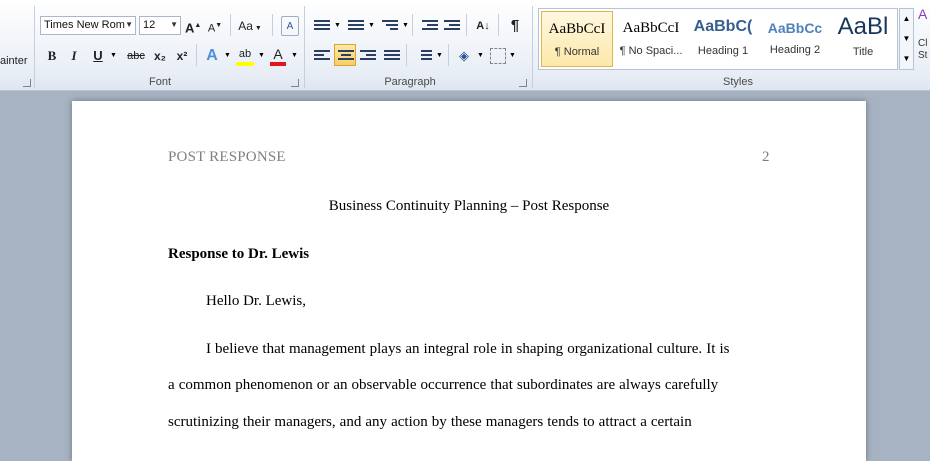 This screenshot has width=930, height=461. What do you see at coordinates (577, 52) in the screenshot?
I see `style-name: ¶ Normal` at bounding box center [577, 52].